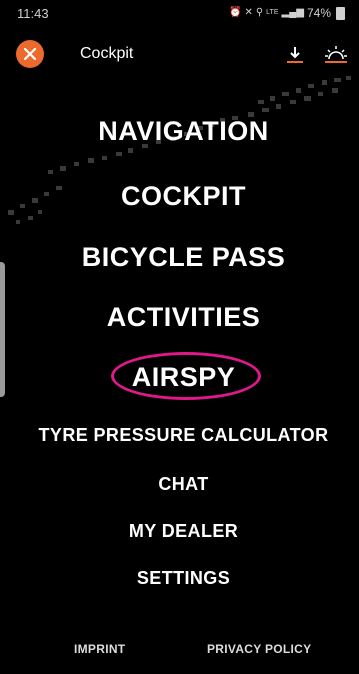 Image resolution: width=359 pixels, height=674 pixels. Describe the element at coordinates (259, 12) in the screenshot. I see `location-icon: ⚲` at that location.